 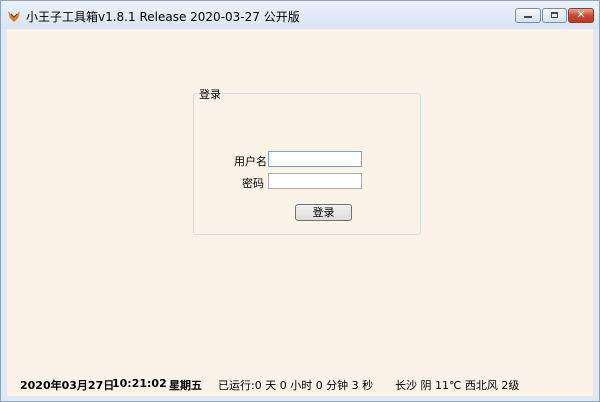 What do you see at coordinates (210, 94) in the screenshot?
I see `login-group-title: 登录` at bounding box center [210, 94].